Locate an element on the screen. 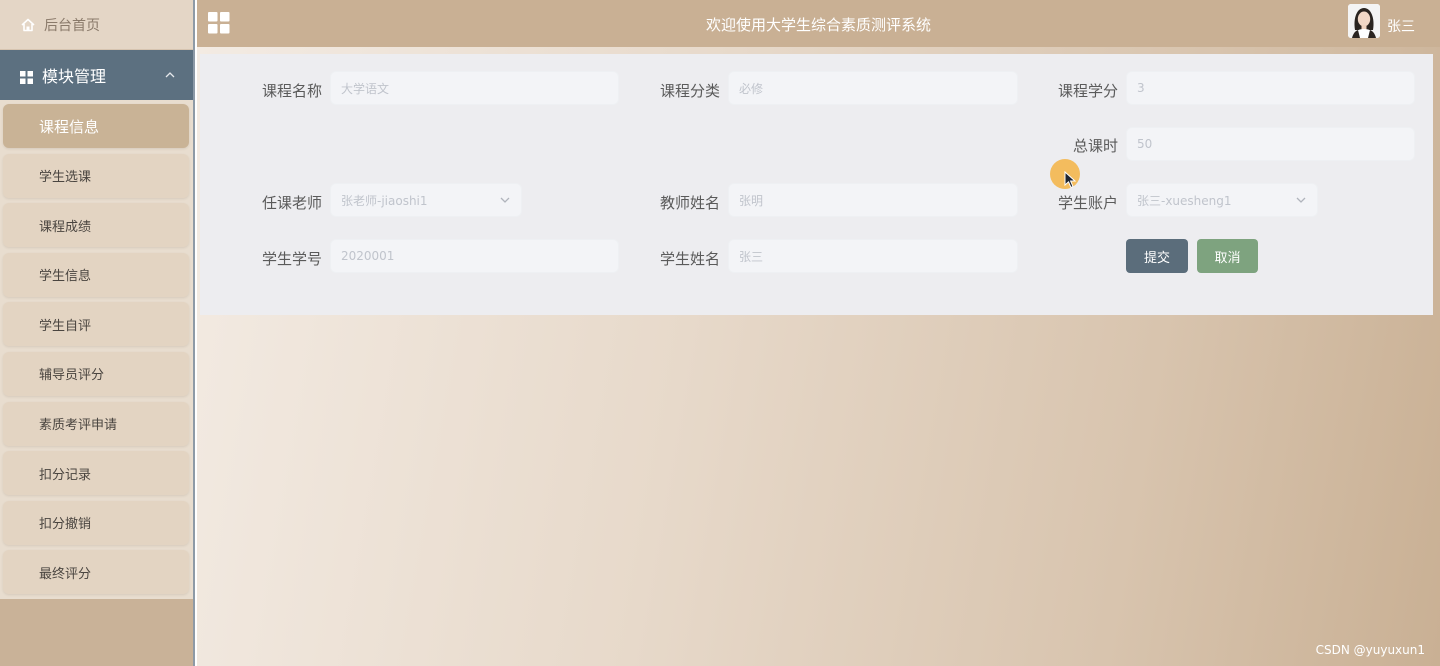  submit-button: 提交 is located at coordinates (1157, 256).